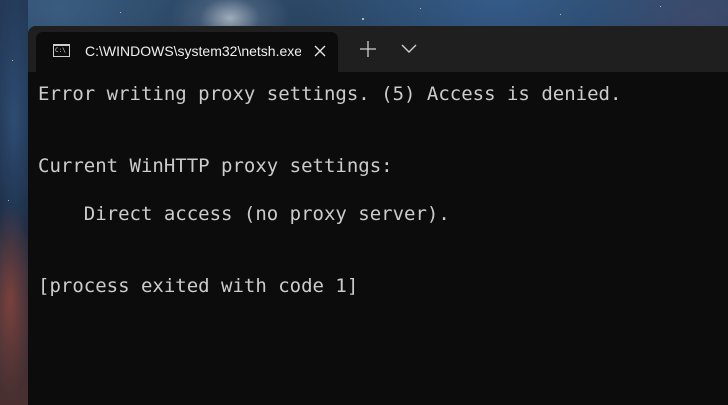 The width and height of the screenshot is (728, 405). Describe the element at coordinates (198, 286) in the screenshot. I see `exit-code-line: [process exited with code 1]` at that location.